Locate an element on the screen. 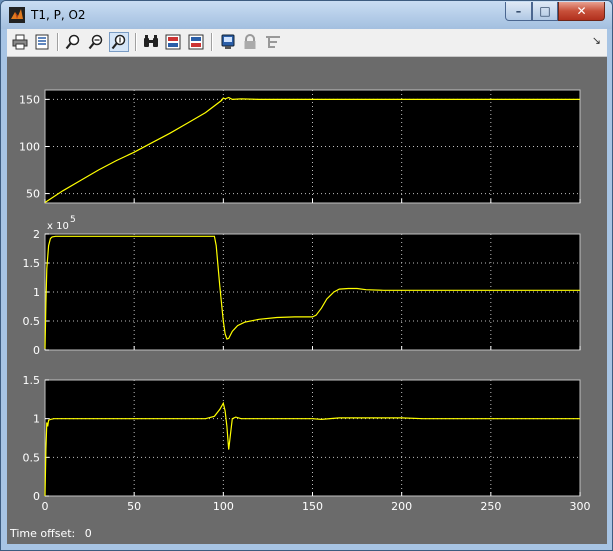 The height and width of the screenshot is (551, 613). close-button: ✕ is located at coordinates (581, 11).